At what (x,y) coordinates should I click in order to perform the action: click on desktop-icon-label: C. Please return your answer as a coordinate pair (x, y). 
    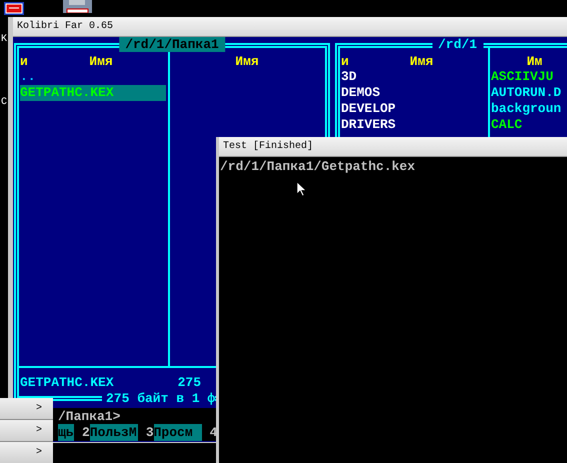
    Looking at the image, I should click on (4, 103).